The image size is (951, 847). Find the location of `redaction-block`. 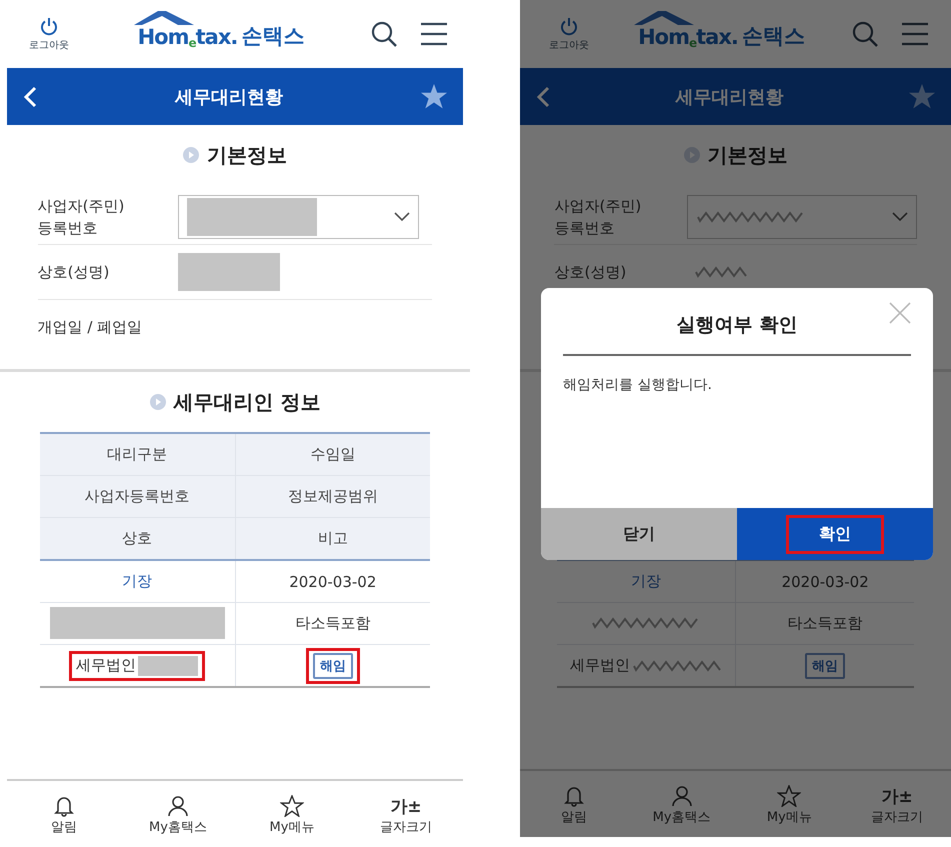

redaction-block is located at coordinates (168, 666).